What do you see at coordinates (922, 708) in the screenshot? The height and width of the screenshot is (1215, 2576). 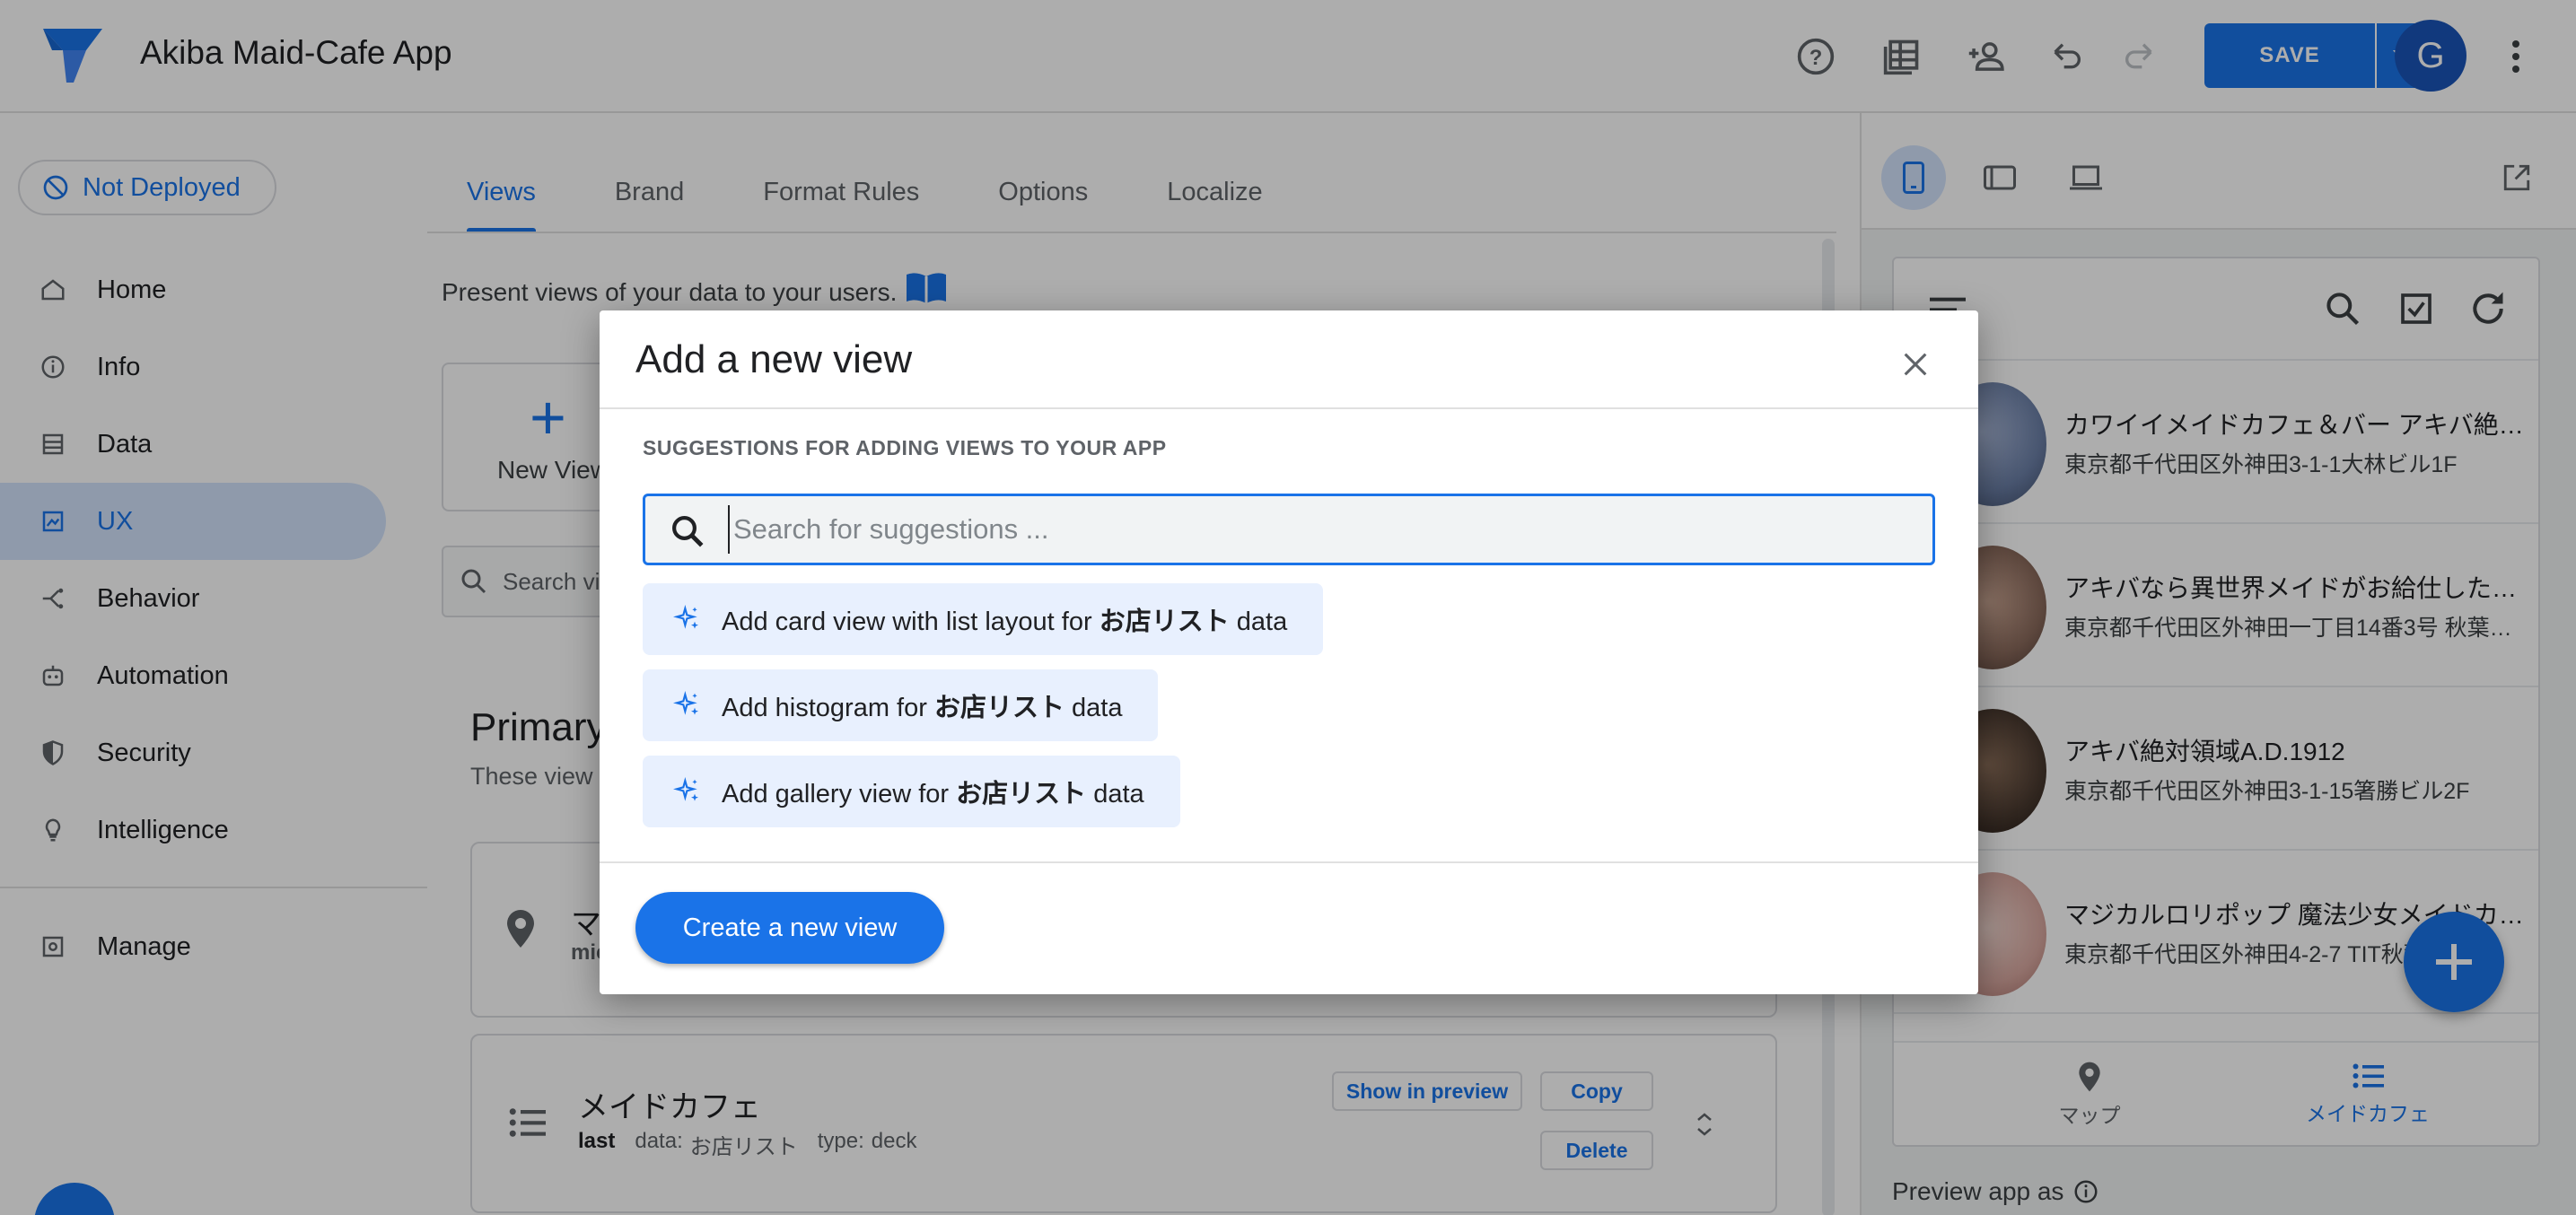 I see `suggestion-text: Add histogram for お店リスト data` at bounding box center [922, 708].